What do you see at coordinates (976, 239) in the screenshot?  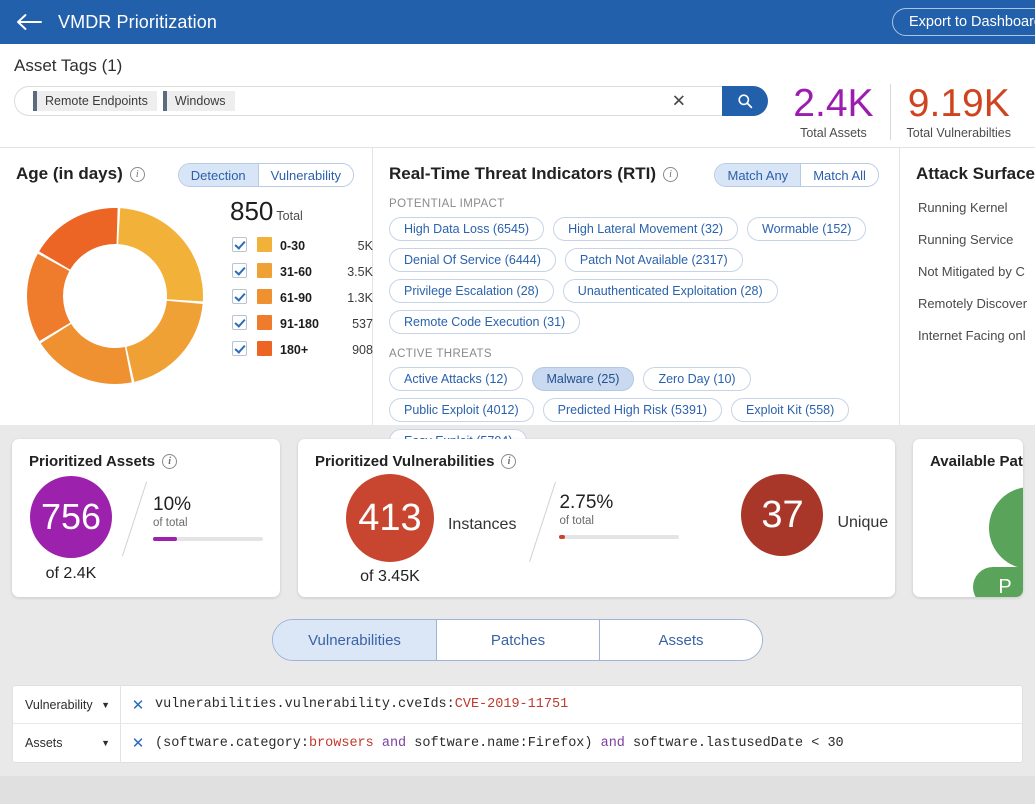 I see `attack-surface-item: Running Service` at bounding box center [976, 239].